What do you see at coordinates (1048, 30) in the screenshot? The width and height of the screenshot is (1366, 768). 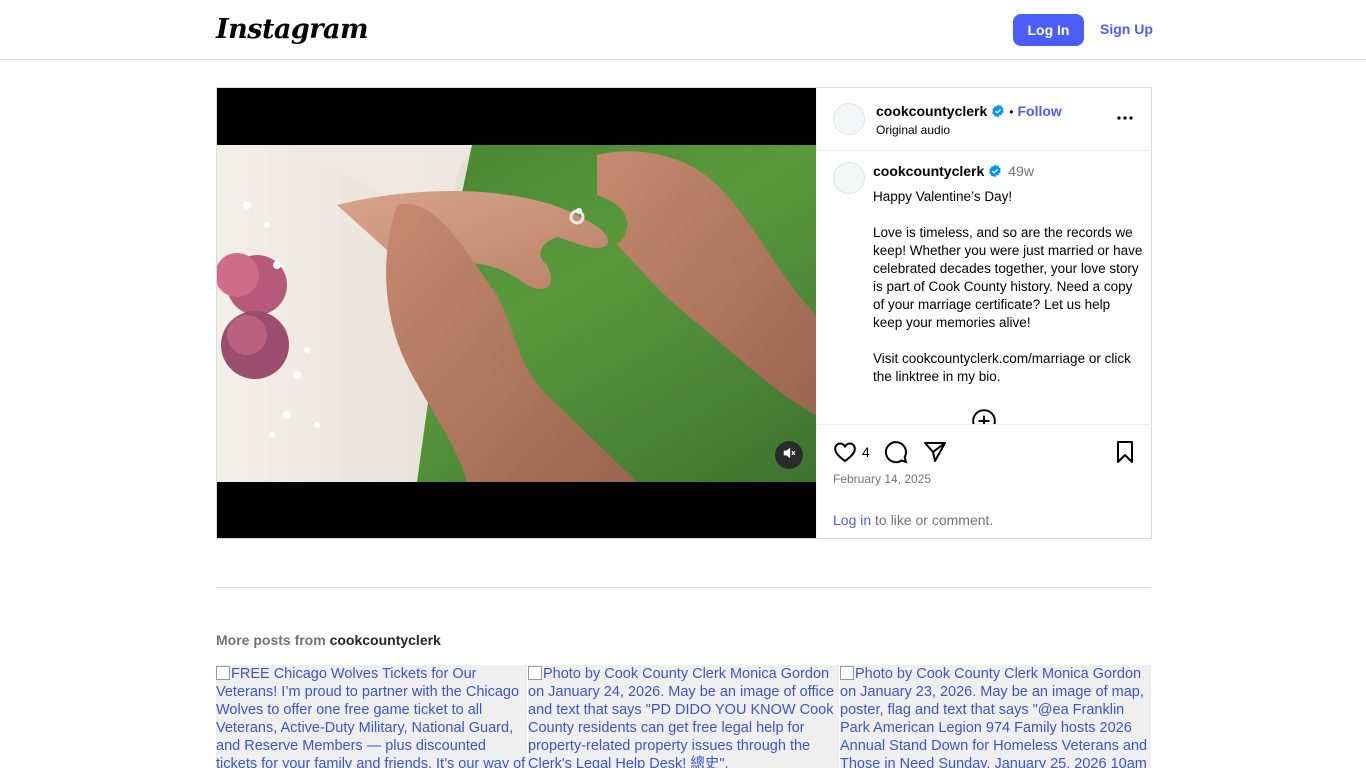 I see `login-button: Log In` at bounding box center [1048, 30].